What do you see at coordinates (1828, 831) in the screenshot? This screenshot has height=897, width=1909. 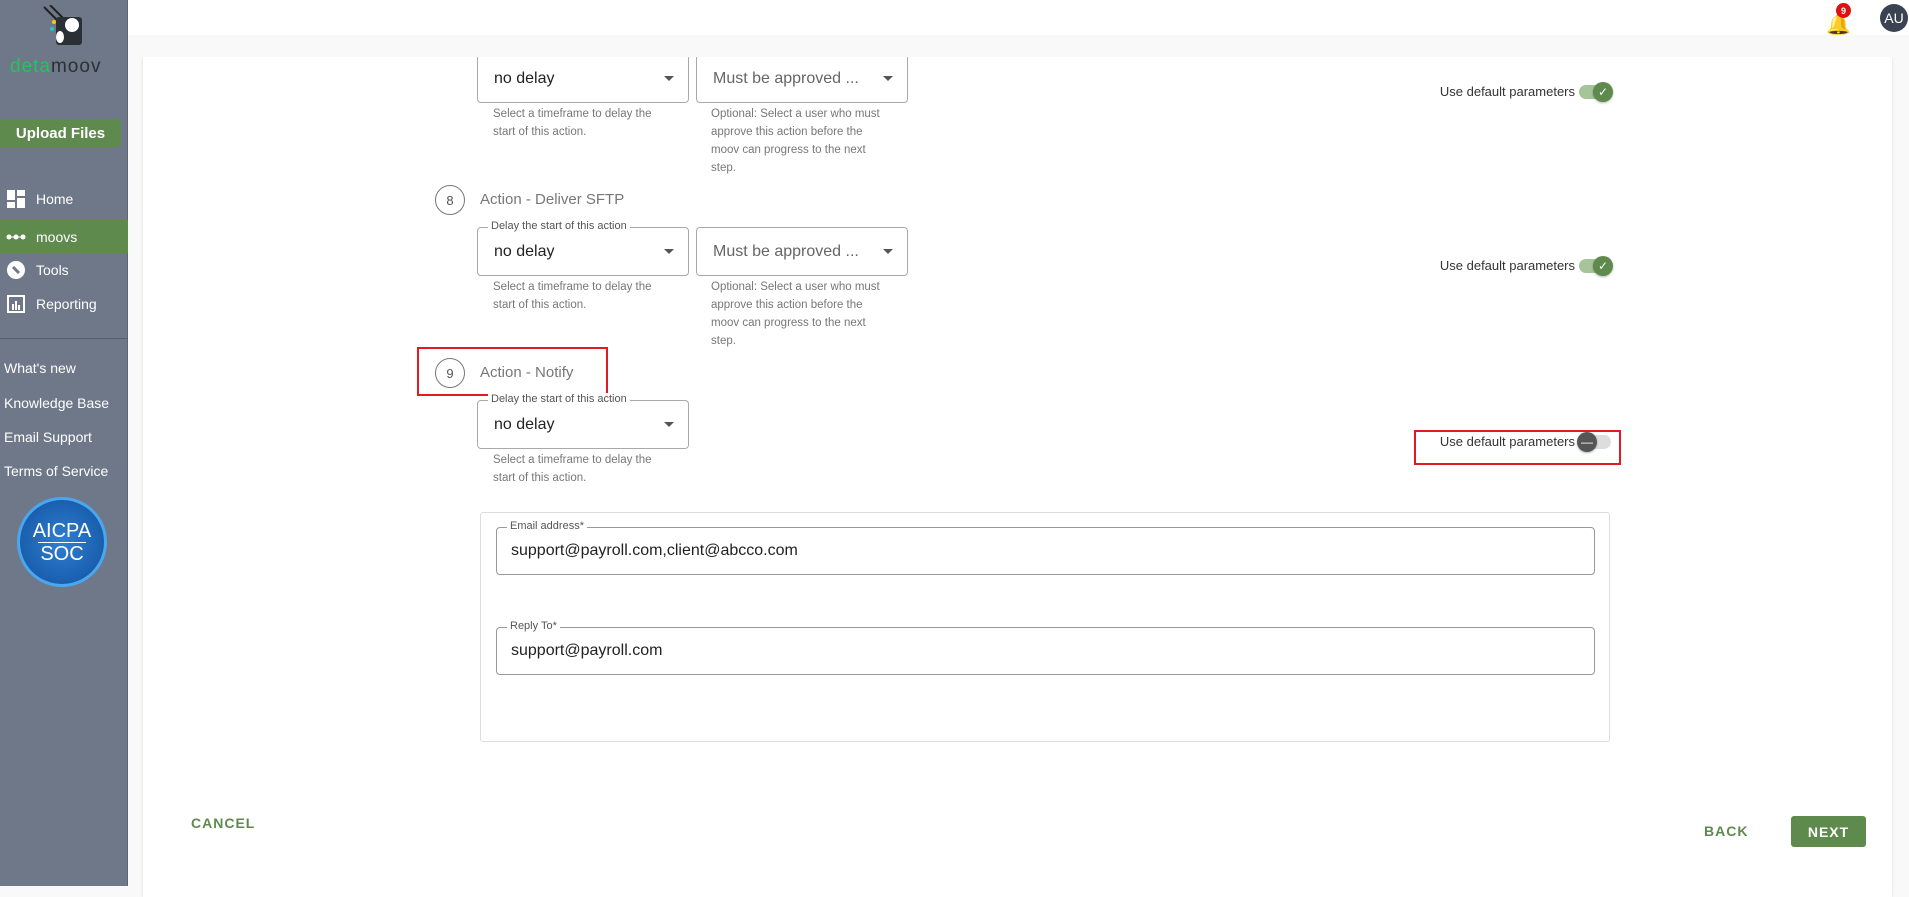 I see `next-button: NEXT` at bounding box center [1828, 831].